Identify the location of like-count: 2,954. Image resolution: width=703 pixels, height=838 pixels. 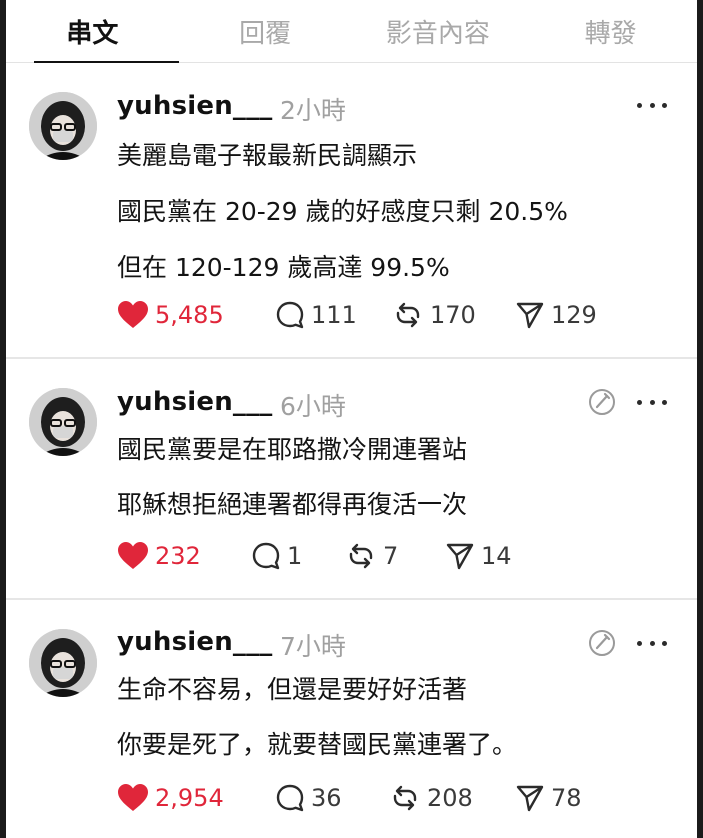
(189, 798).